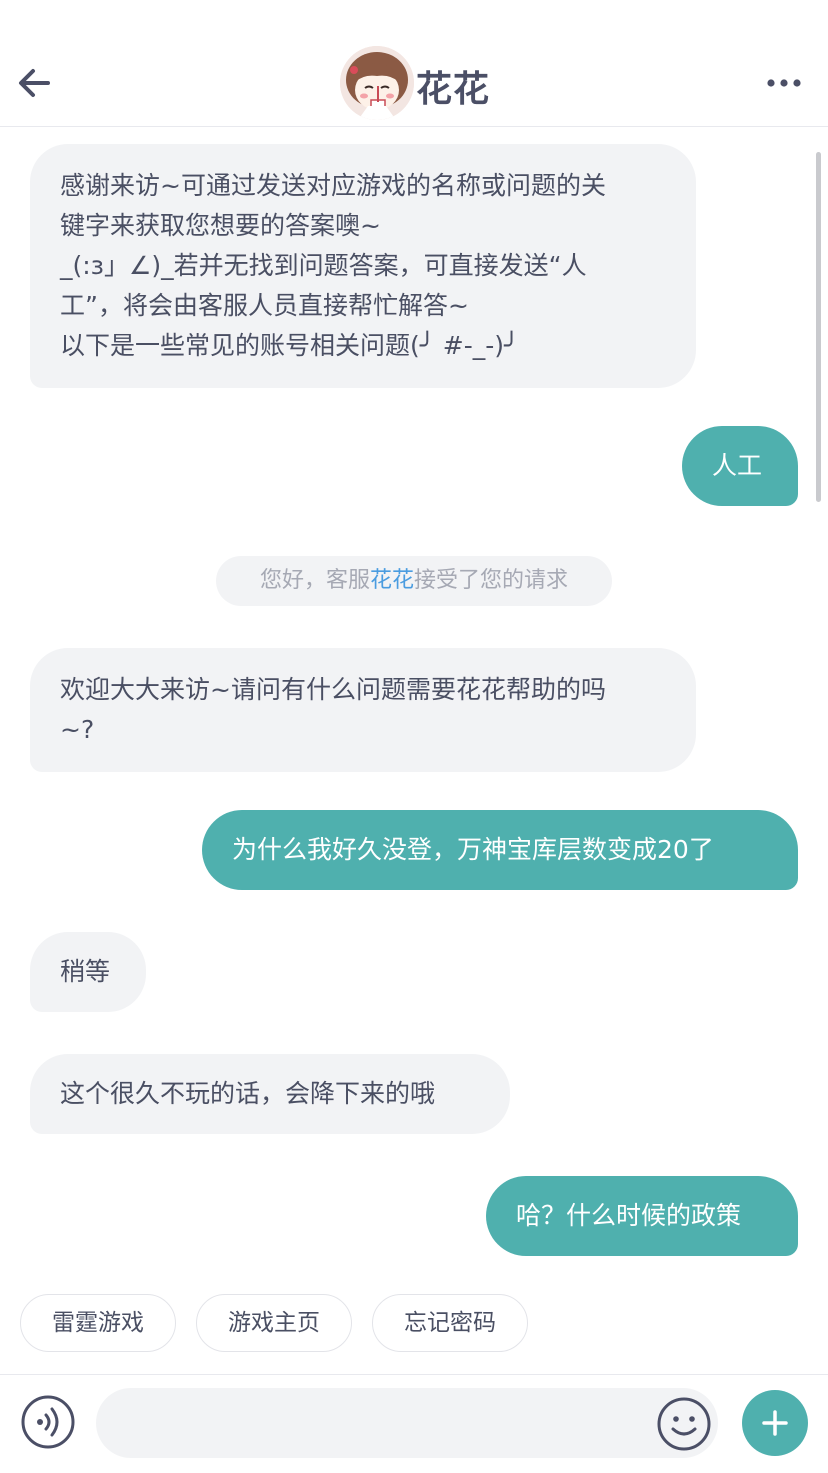  Describe the element at coordinates (491, 580) in the screenshot. I see `system-note-suffix: 接受了您的请求` at that location.